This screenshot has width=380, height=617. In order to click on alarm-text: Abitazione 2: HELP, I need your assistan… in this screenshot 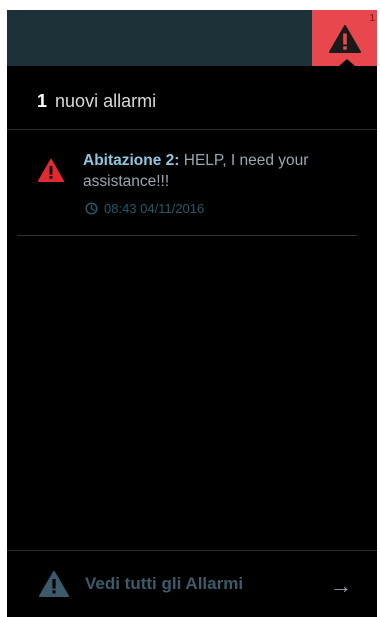, I will do `click(220, 171)`.